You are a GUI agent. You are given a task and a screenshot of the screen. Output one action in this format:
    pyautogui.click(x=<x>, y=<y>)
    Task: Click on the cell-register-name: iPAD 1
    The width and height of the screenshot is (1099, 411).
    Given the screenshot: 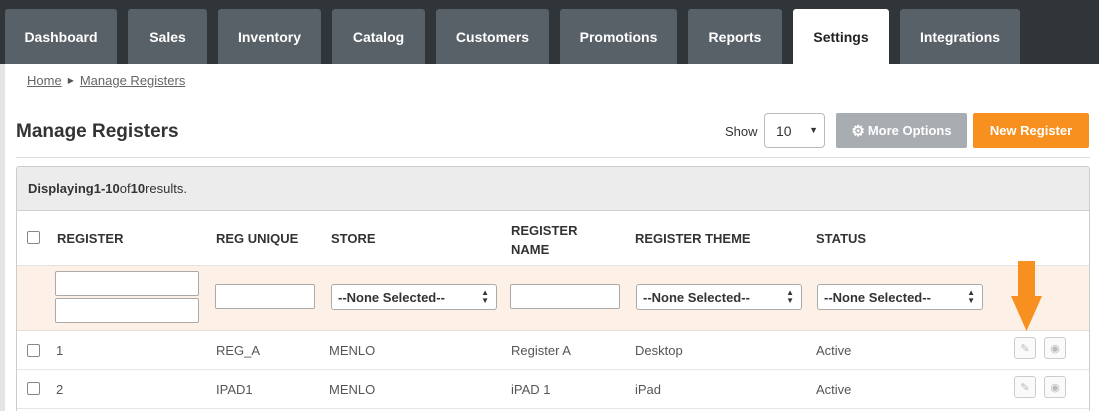 What is the action you would take?
    pyautogui.click(x=531, y=389)
    